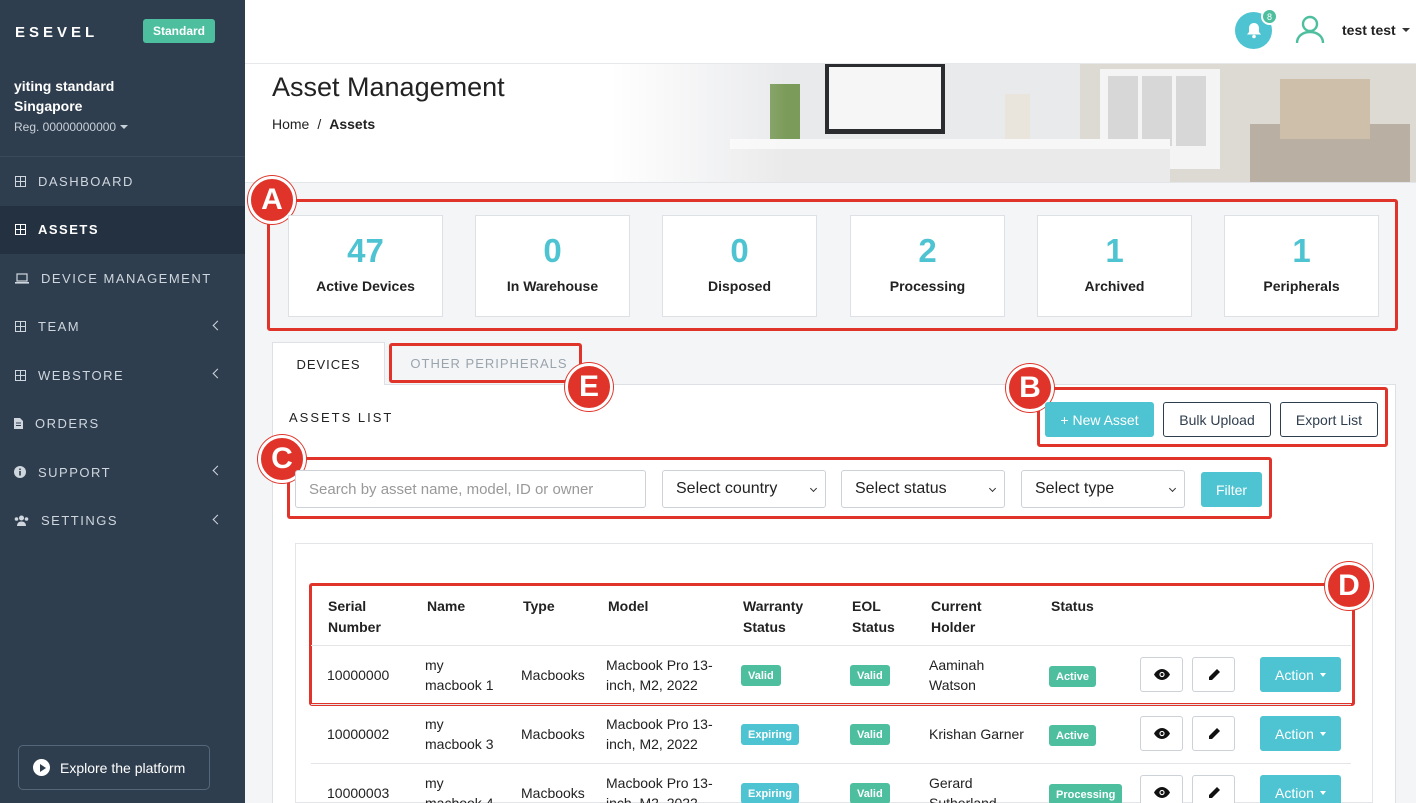 The image size is (1416, 803). Describe the element at coordinates (552, 286) in the screenshot. I see `stat-label: In Warehouse` at that location.